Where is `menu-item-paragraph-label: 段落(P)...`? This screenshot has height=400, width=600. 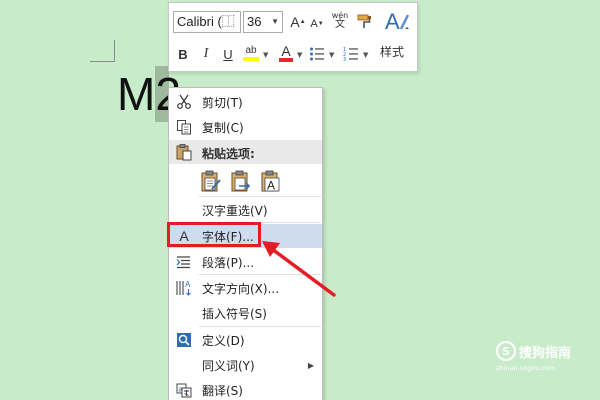
menu-item-paragraph-label: 段落(P)... is located at coordinates (228, 262).